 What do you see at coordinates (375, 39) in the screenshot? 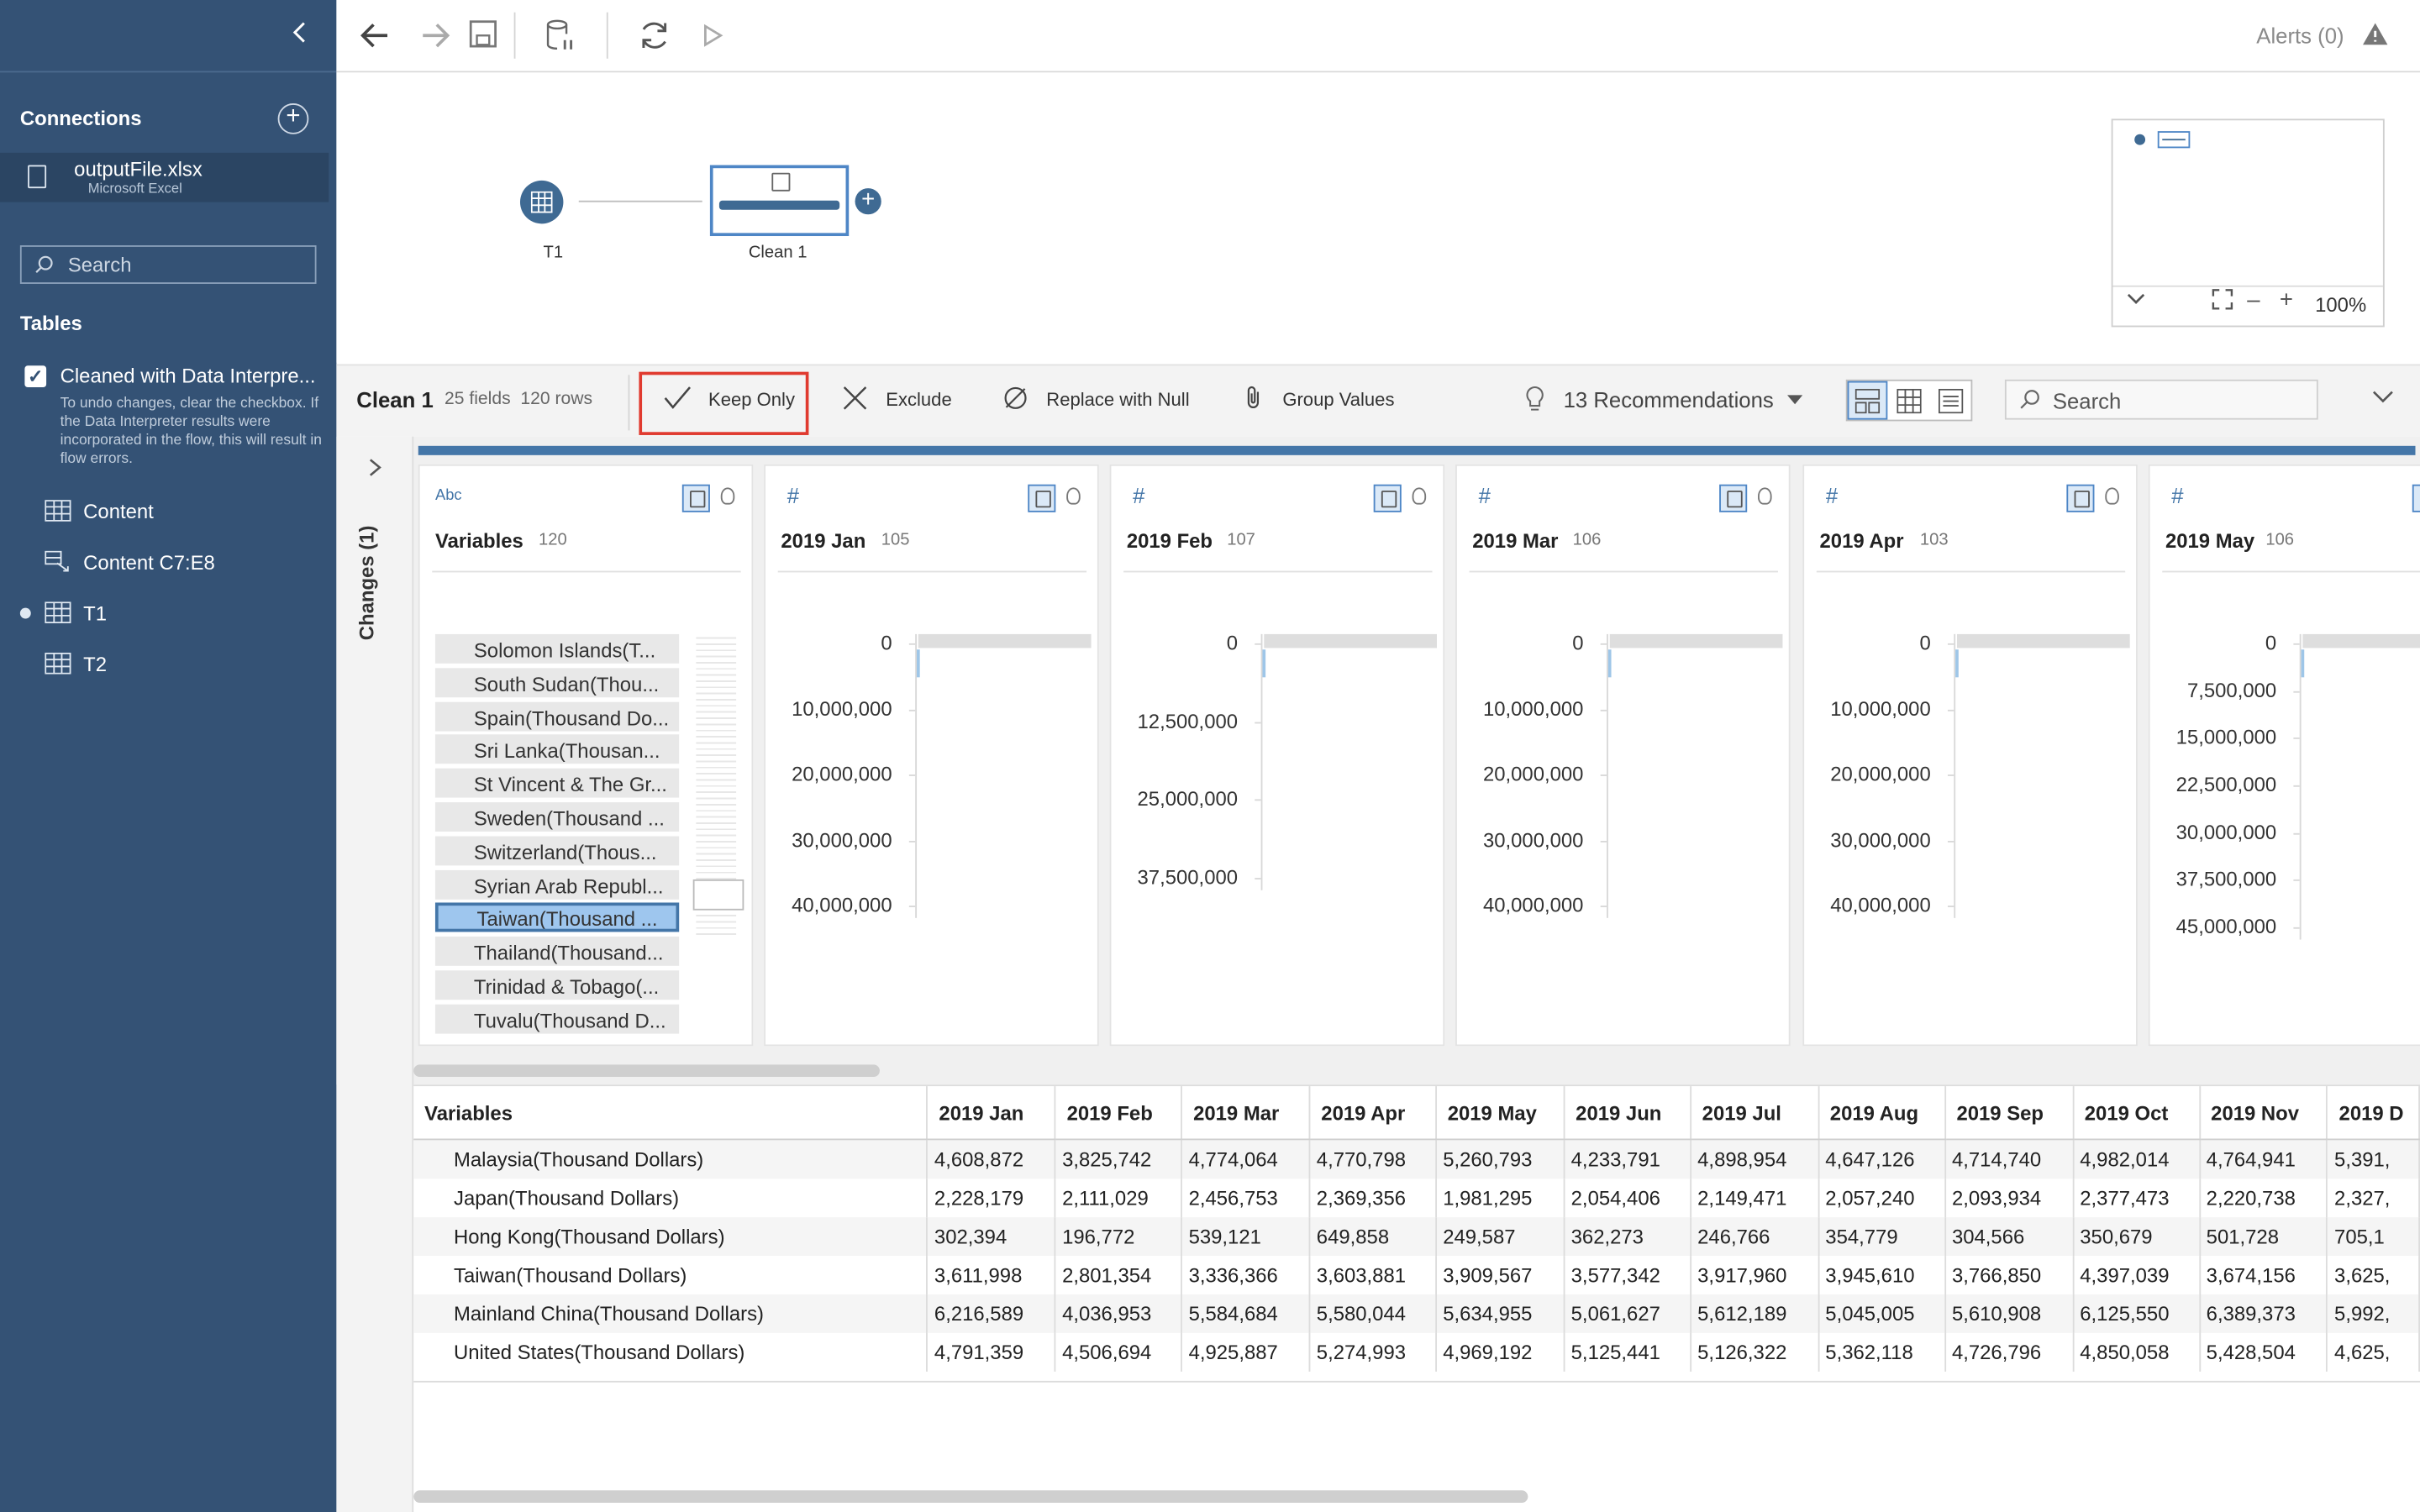
I see `back-icon` at bounding box center [375, 39].